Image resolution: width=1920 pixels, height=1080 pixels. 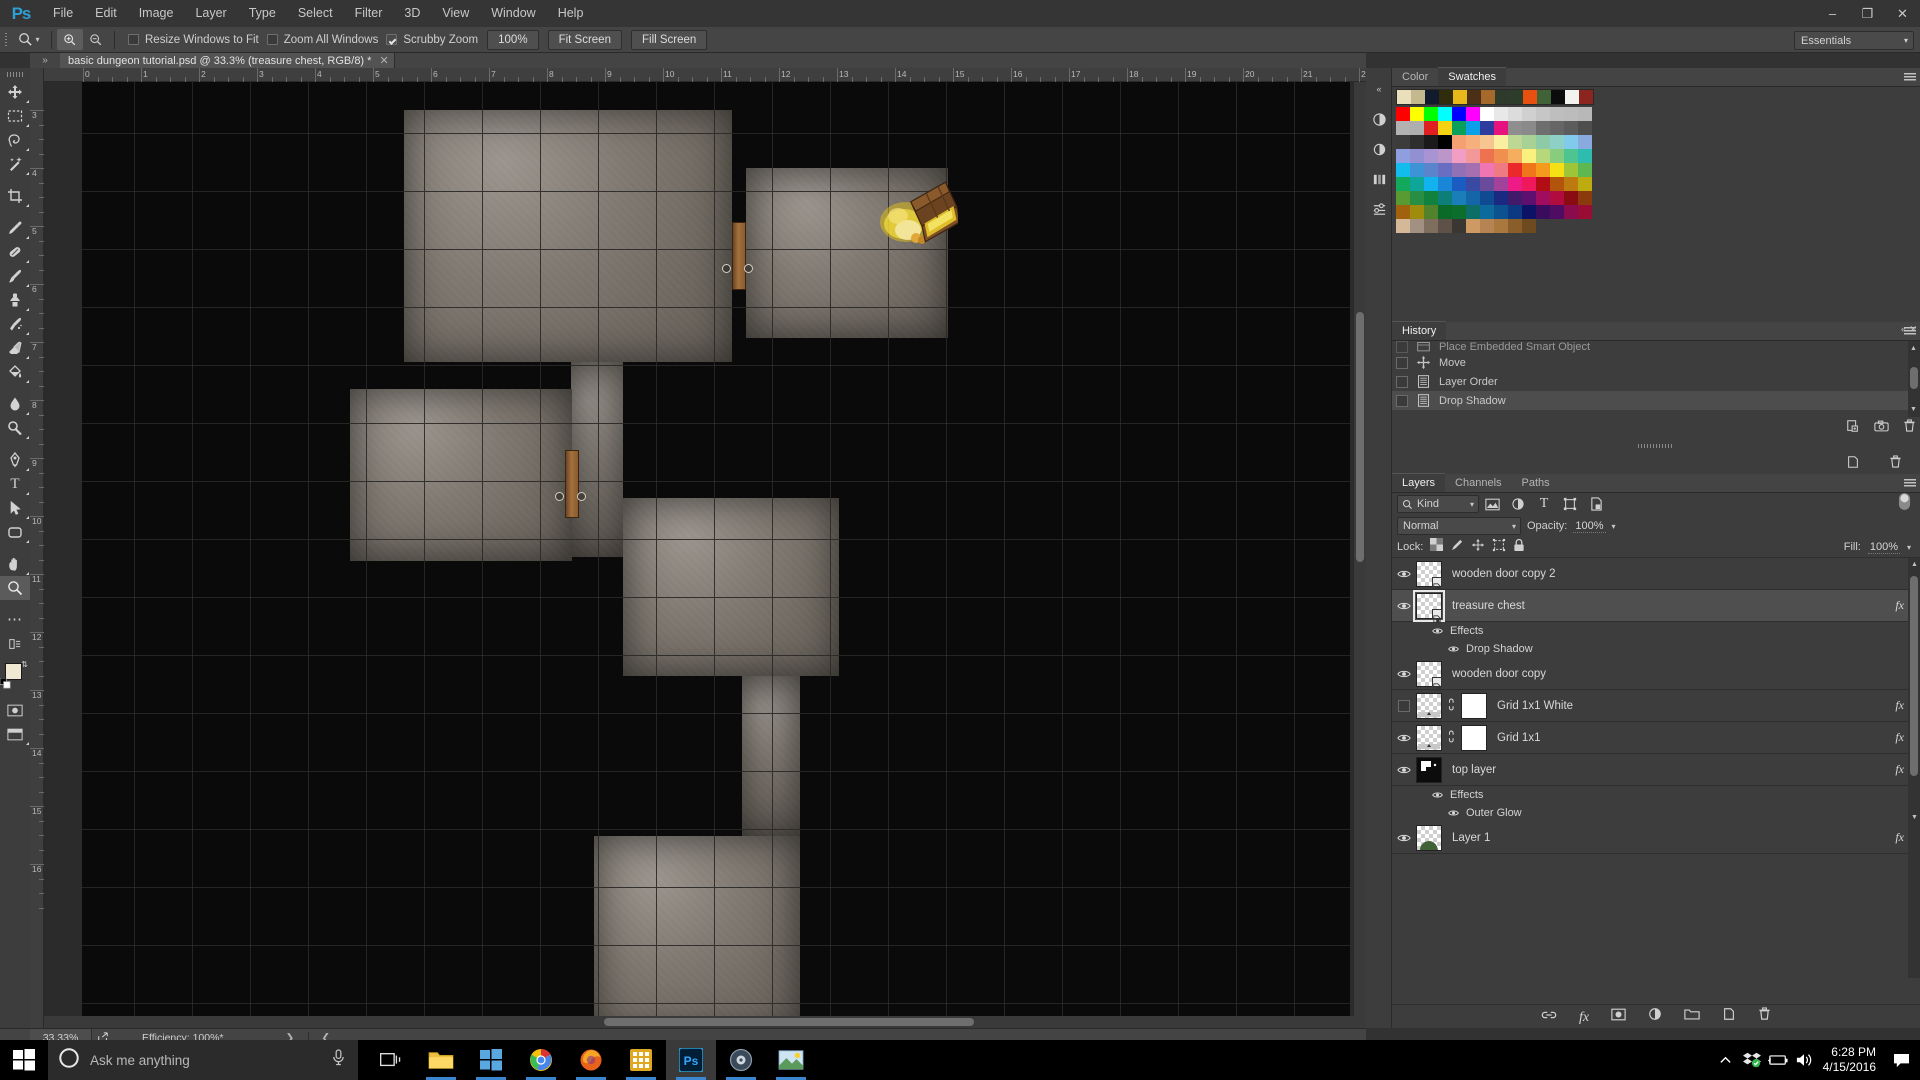 What do you see at coordinates (1853, 464) in the screenshot?
I see `new-layer-icon` at bounding box center [1853, 464].